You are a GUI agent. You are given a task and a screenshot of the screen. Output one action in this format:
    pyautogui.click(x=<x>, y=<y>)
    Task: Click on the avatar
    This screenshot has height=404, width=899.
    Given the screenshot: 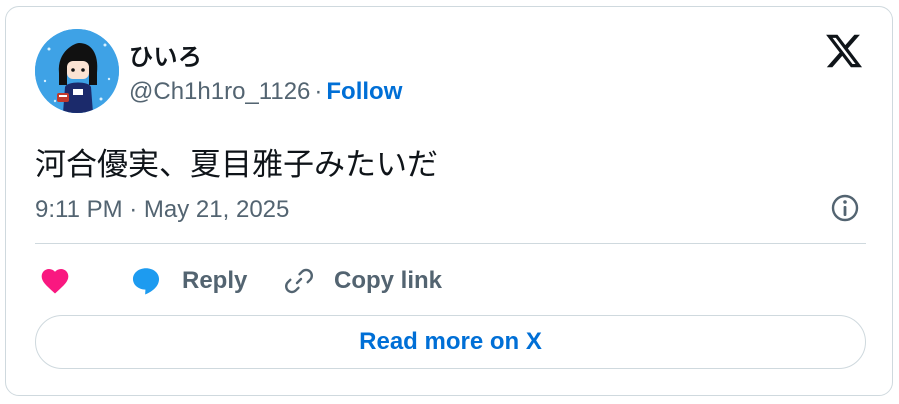 What is the action you would take?
    pyautogui.click(x=77, y=71)
    